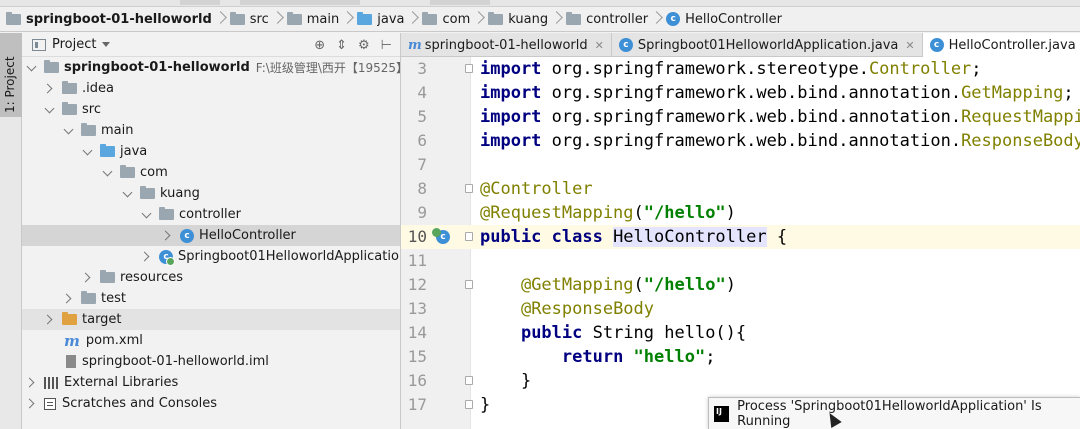 The width and height of the screenshot is (1080, 429). What do you see at coordinates (248, 19) in the screenshot?
I see `breadcrumb-item: src` at bounding box center [248, 19].